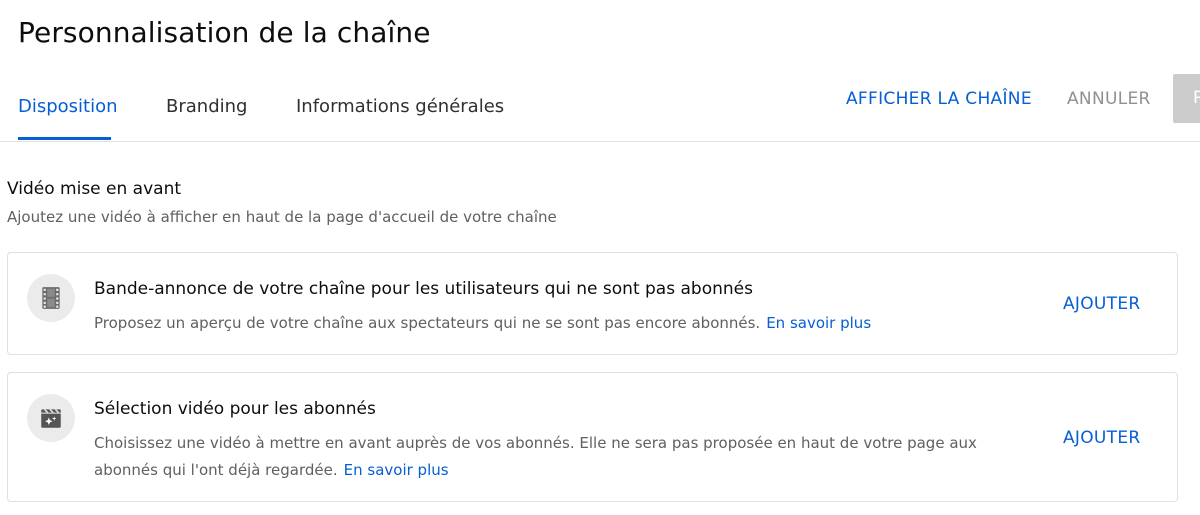 This screenshot has width=1200, height=515. Describe the element at coordinates (235, 409) in the screenshot. I see `card-title: Sélection vidéo pour les abonnés` at that location.